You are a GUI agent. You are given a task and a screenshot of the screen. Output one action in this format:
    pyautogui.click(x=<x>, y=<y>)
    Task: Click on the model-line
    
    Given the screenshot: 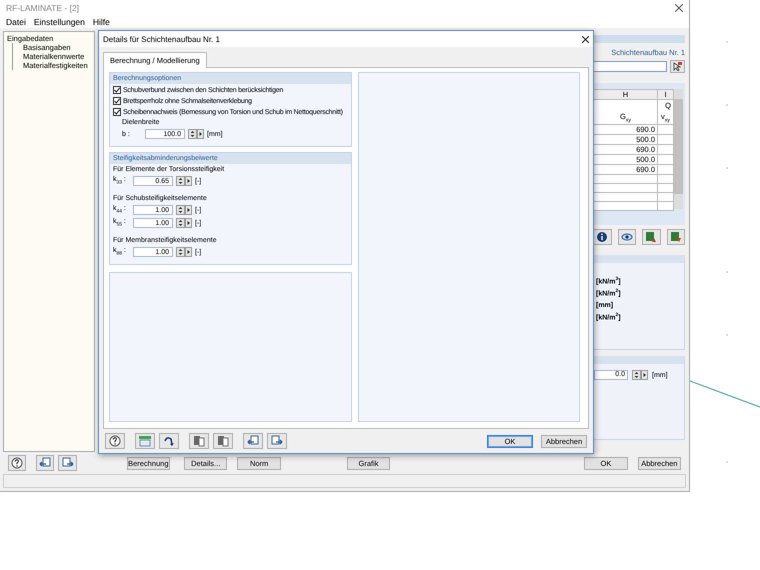 What is the action you would take?
    pyautogui.click(x=725, y=394)
    